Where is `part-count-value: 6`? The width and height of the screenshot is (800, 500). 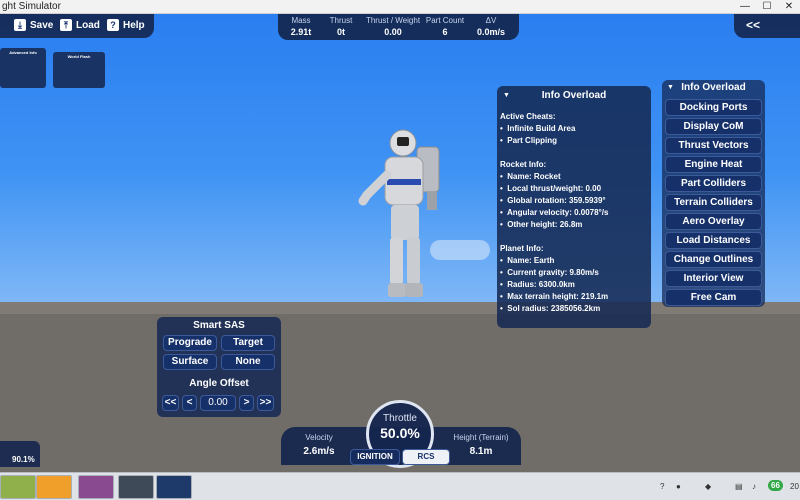 part-count-value: 6 is located at coordinates (445, 32).